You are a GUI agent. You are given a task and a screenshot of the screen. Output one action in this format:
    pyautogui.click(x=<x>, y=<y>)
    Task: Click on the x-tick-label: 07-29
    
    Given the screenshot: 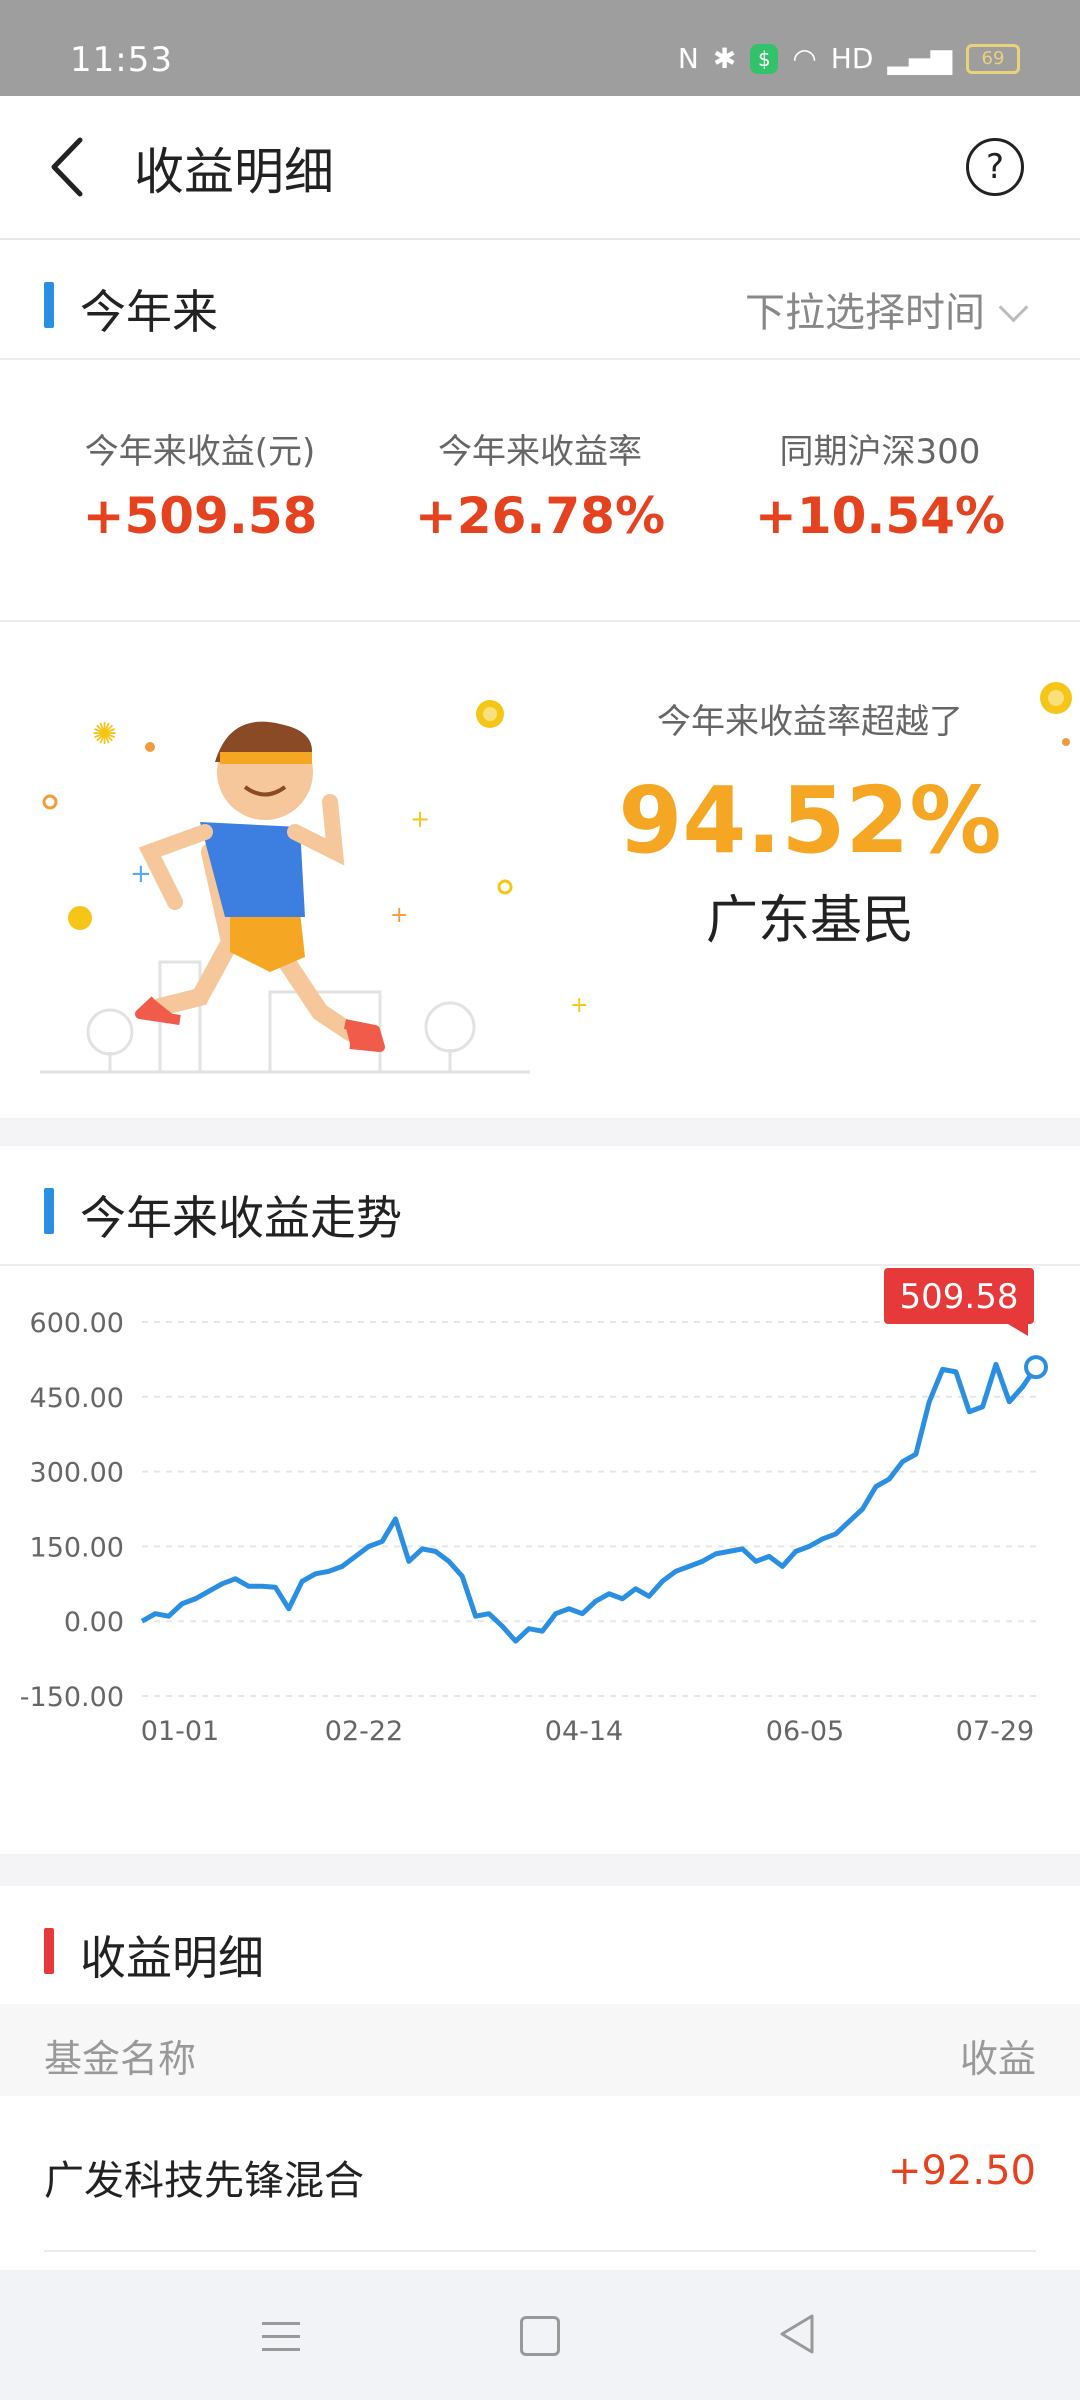 What is the action you would take?
    pyautogui.click(x=995, y=1731)
    